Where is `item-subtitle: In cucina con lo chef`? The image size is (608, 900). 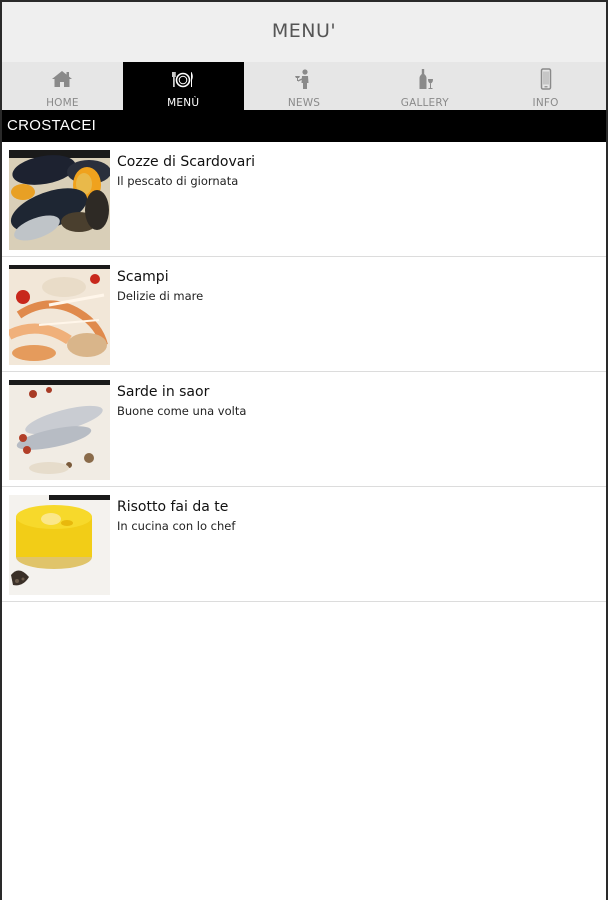
item-subtitle: In cucina con lo chef is located at coordinates (176, 526).